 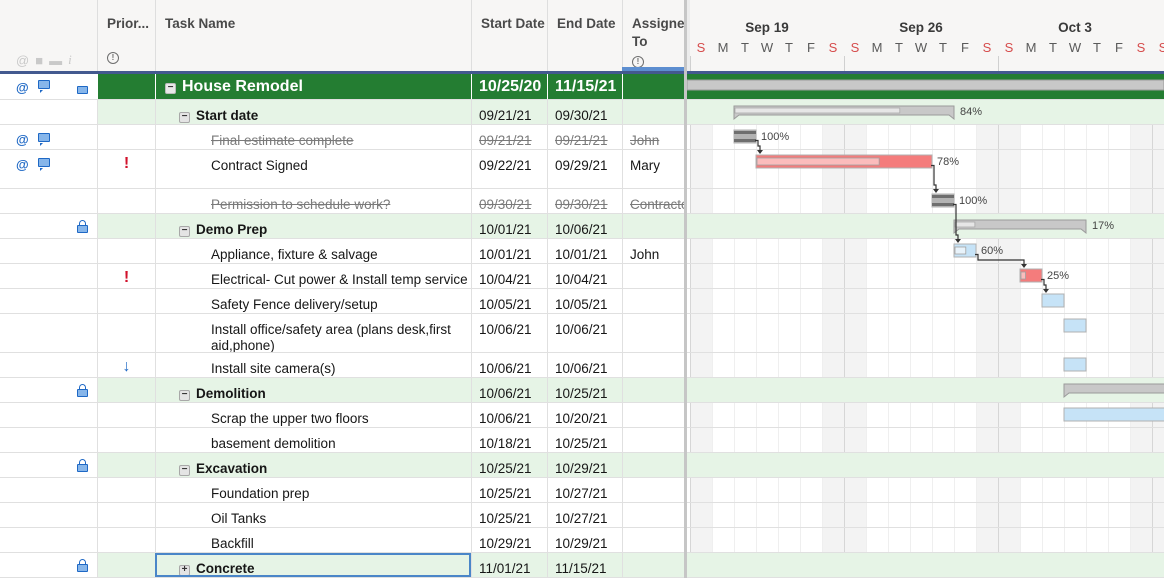 What do you see at coordinates (509, 540) in the screenshot?
I see `start-date-cell: 10/29/21` at bounding box center [509, 540].